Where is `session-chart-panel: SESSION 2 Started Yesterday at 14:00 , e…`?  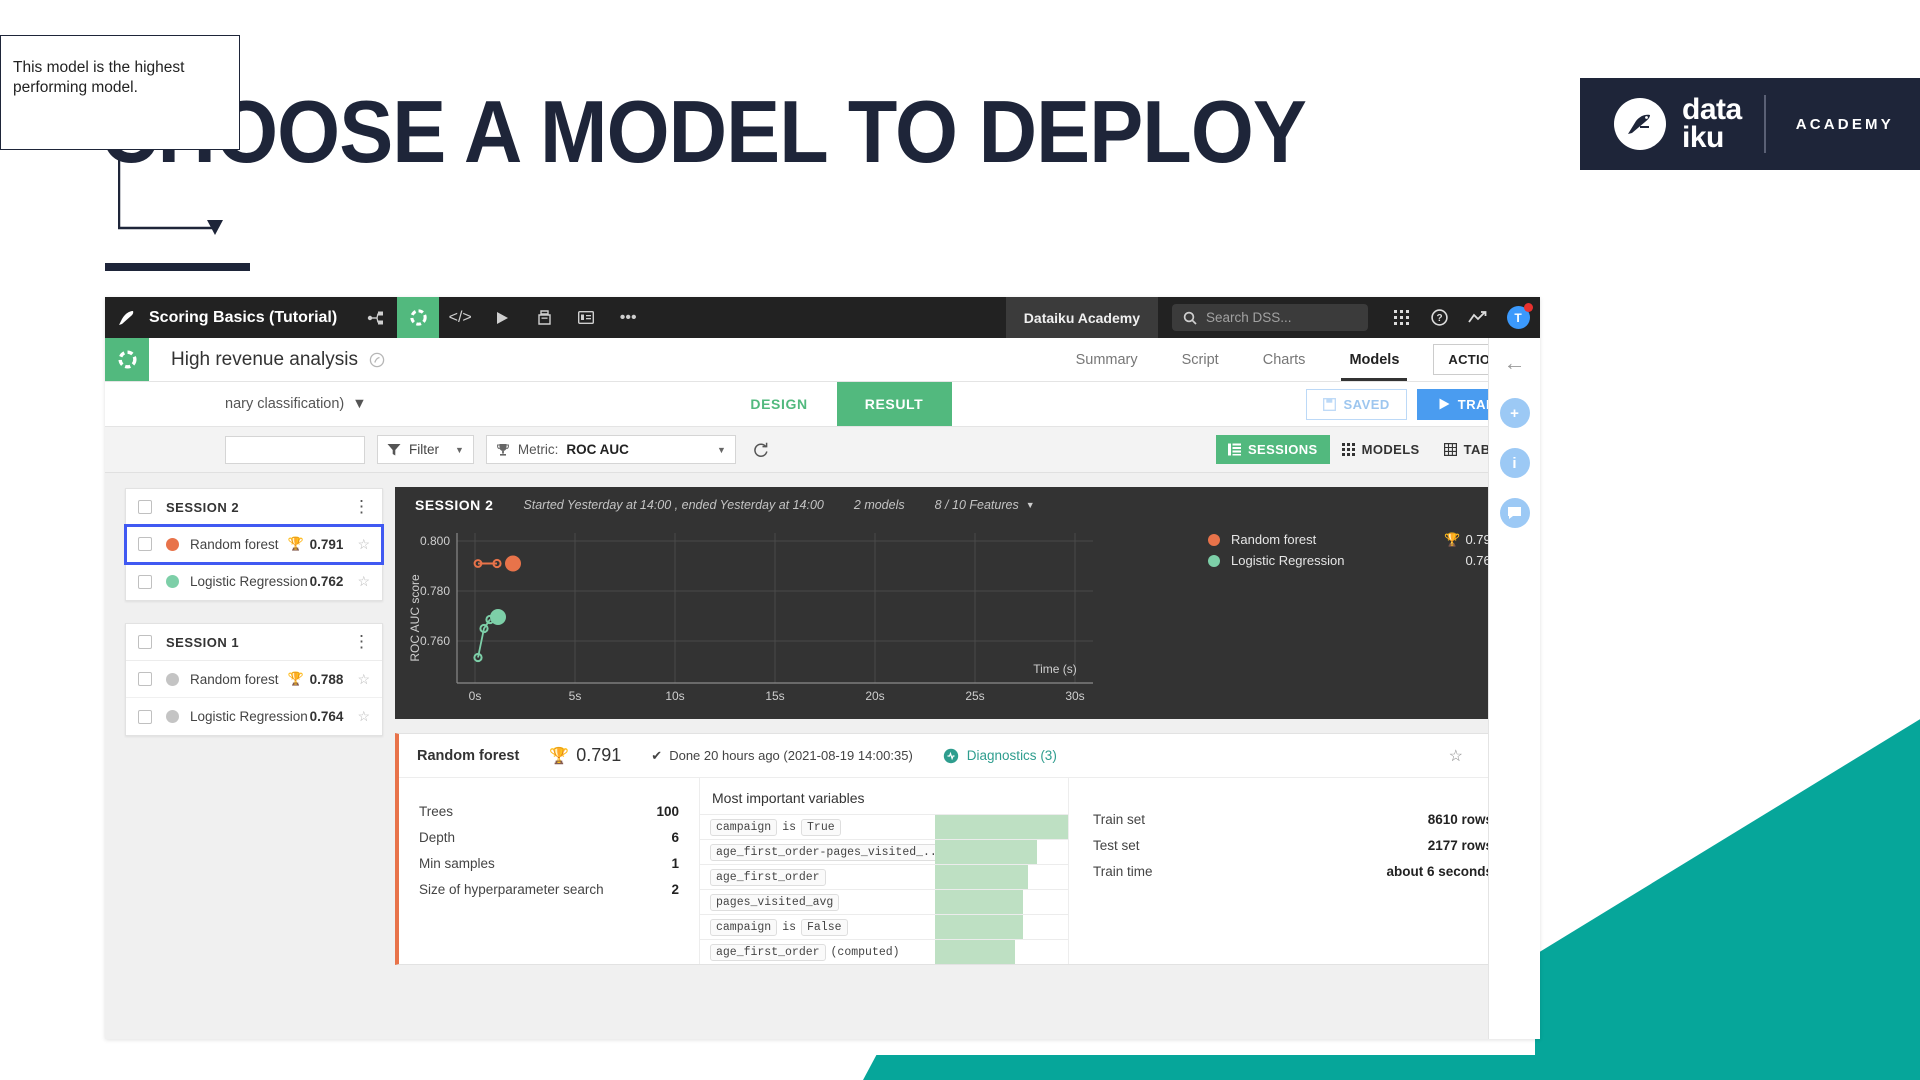
session-chart-panel: SESSION 2 Started Yesterday at 14:00 , e… is located at coordinates (955, 603).